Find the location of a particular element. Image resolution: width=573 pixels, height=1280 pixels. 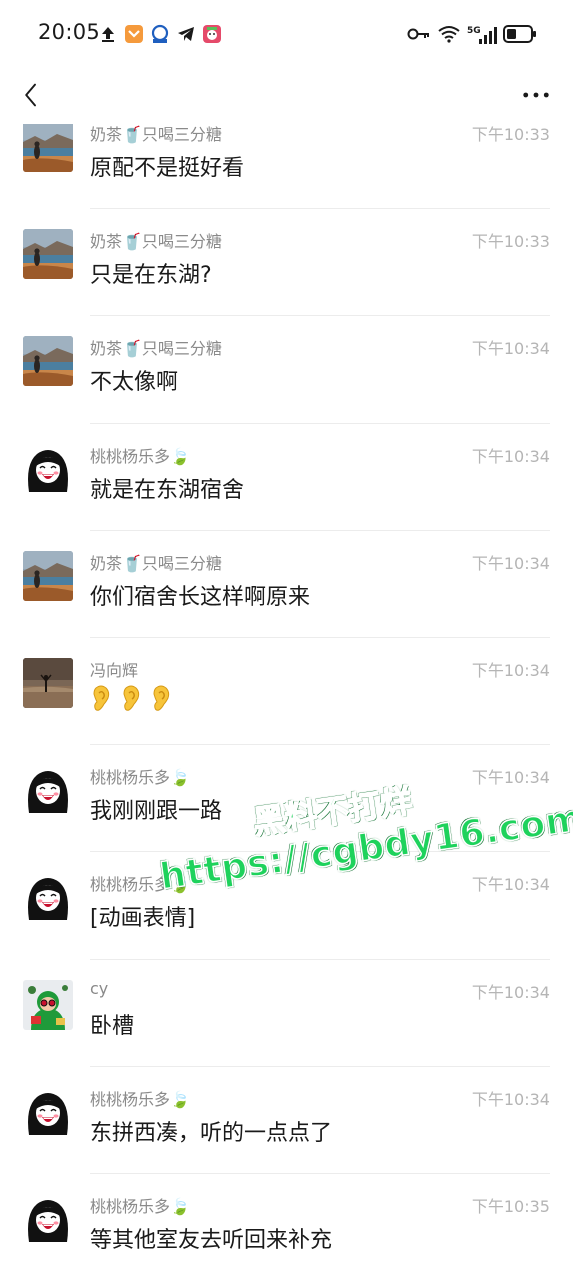

message-item: 桃桃杨乐多🍃 下午10:34 东拼西凑，听的一点点了 is located at coordinates (286, 1120).